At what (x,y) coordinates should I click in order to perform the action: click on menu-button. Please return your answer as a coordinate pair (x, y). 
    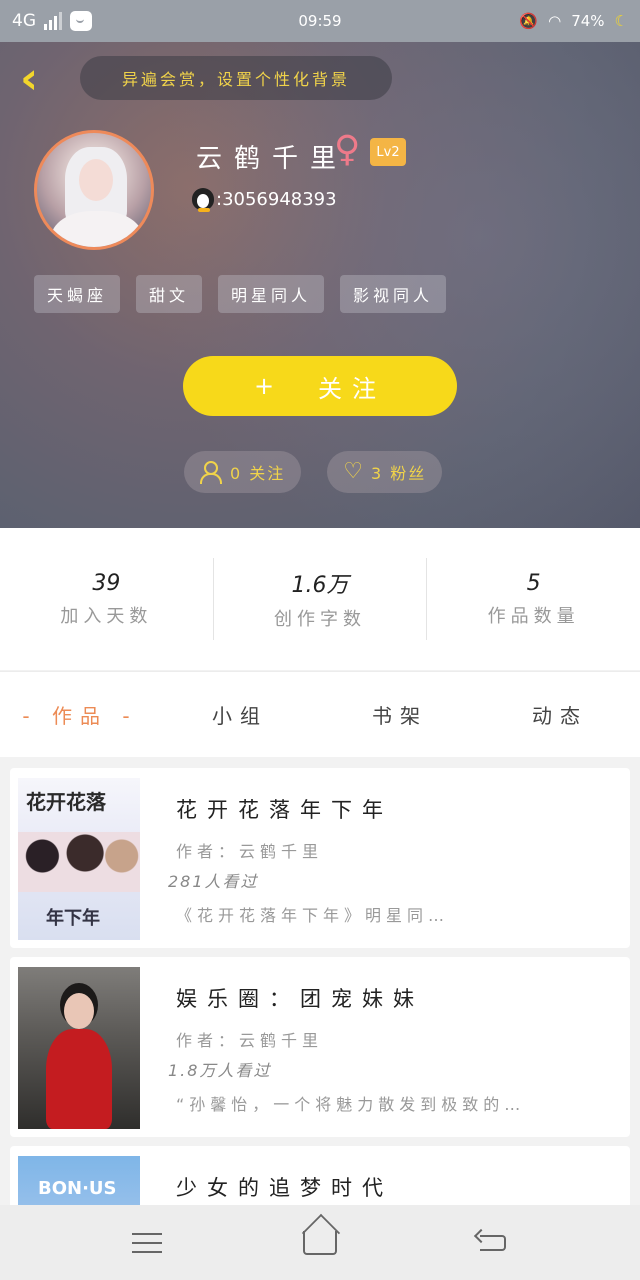
    Looking at the image, I should click on (147, 1243).